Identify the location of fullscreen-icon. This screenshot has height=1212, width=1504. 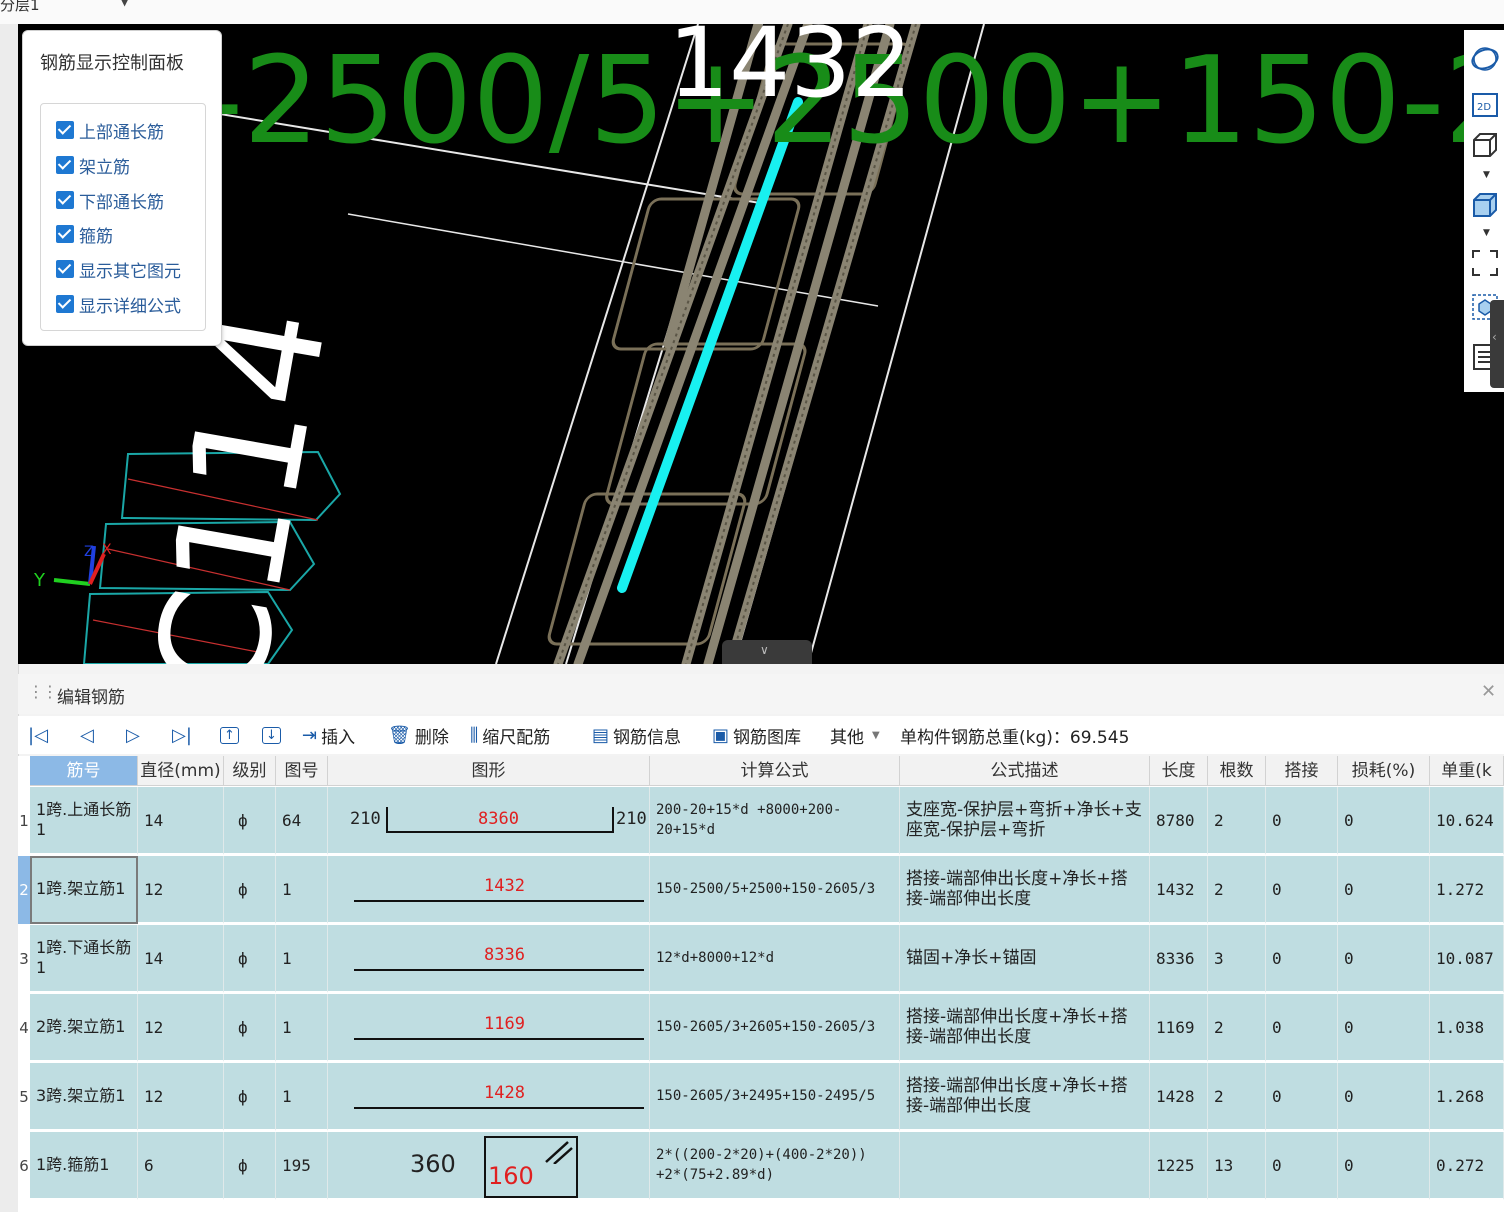
(1485, 263).